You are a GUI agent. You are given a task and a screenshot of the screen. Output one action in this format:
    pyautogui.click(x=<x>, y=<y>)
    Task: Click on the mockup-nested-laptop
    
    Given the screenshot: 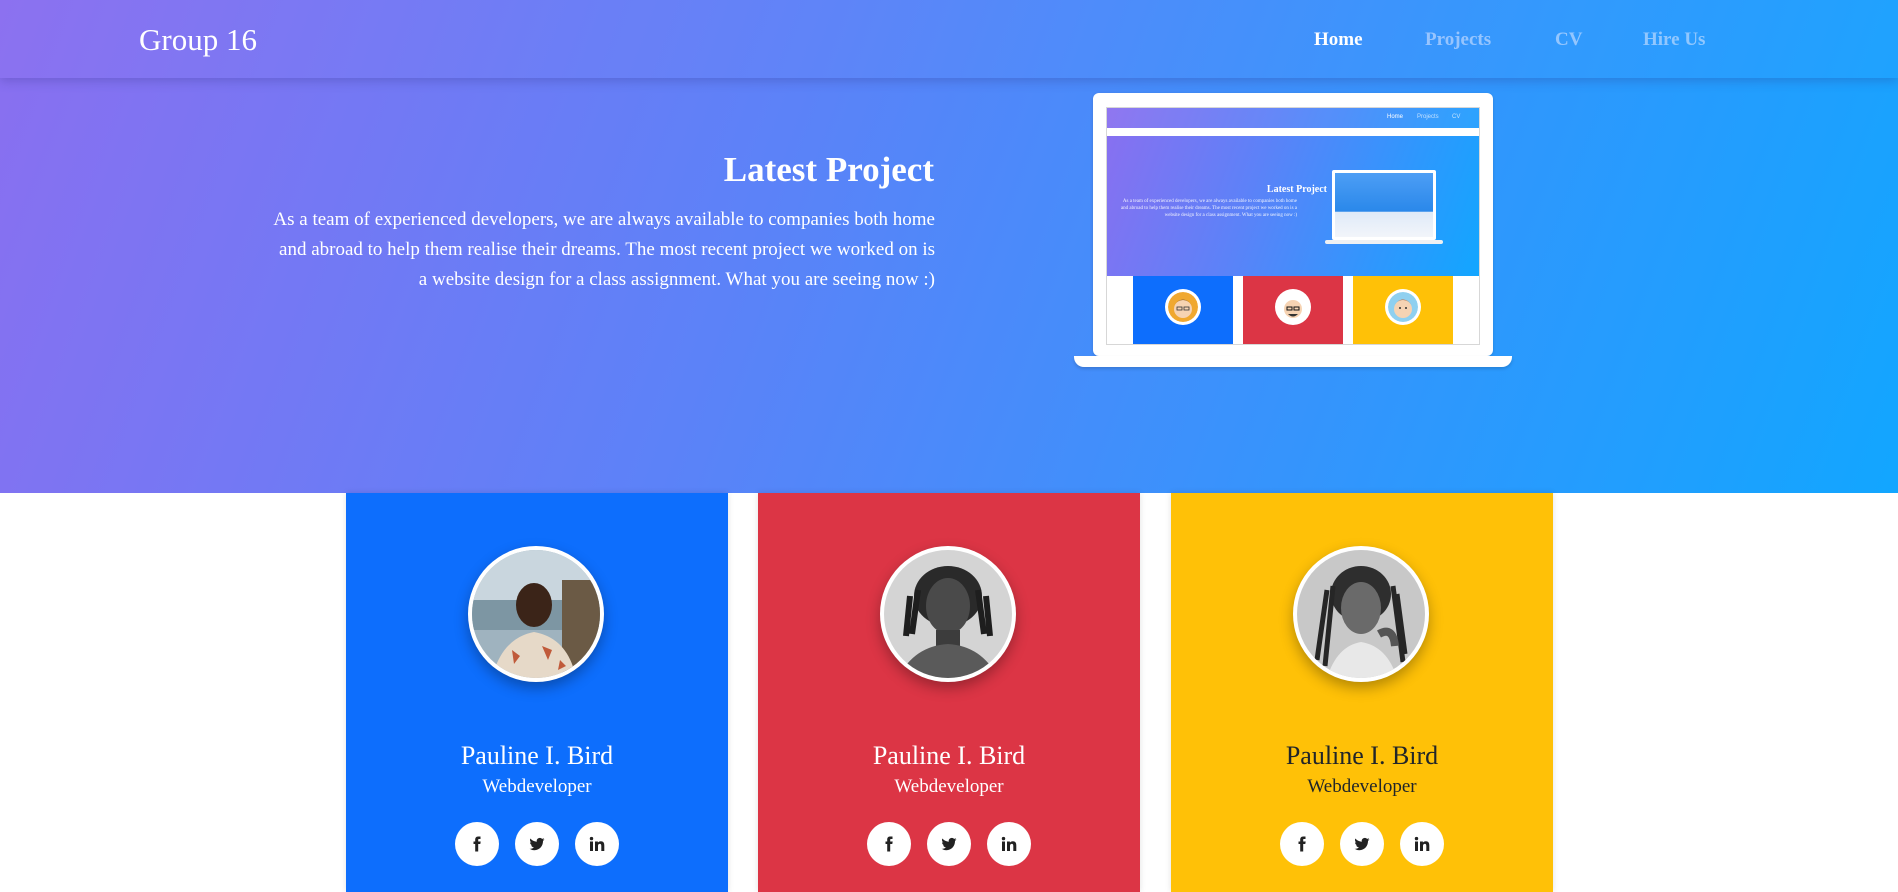 What is the action you would take?
    pyautogui.click(x=1384, y=205)
    